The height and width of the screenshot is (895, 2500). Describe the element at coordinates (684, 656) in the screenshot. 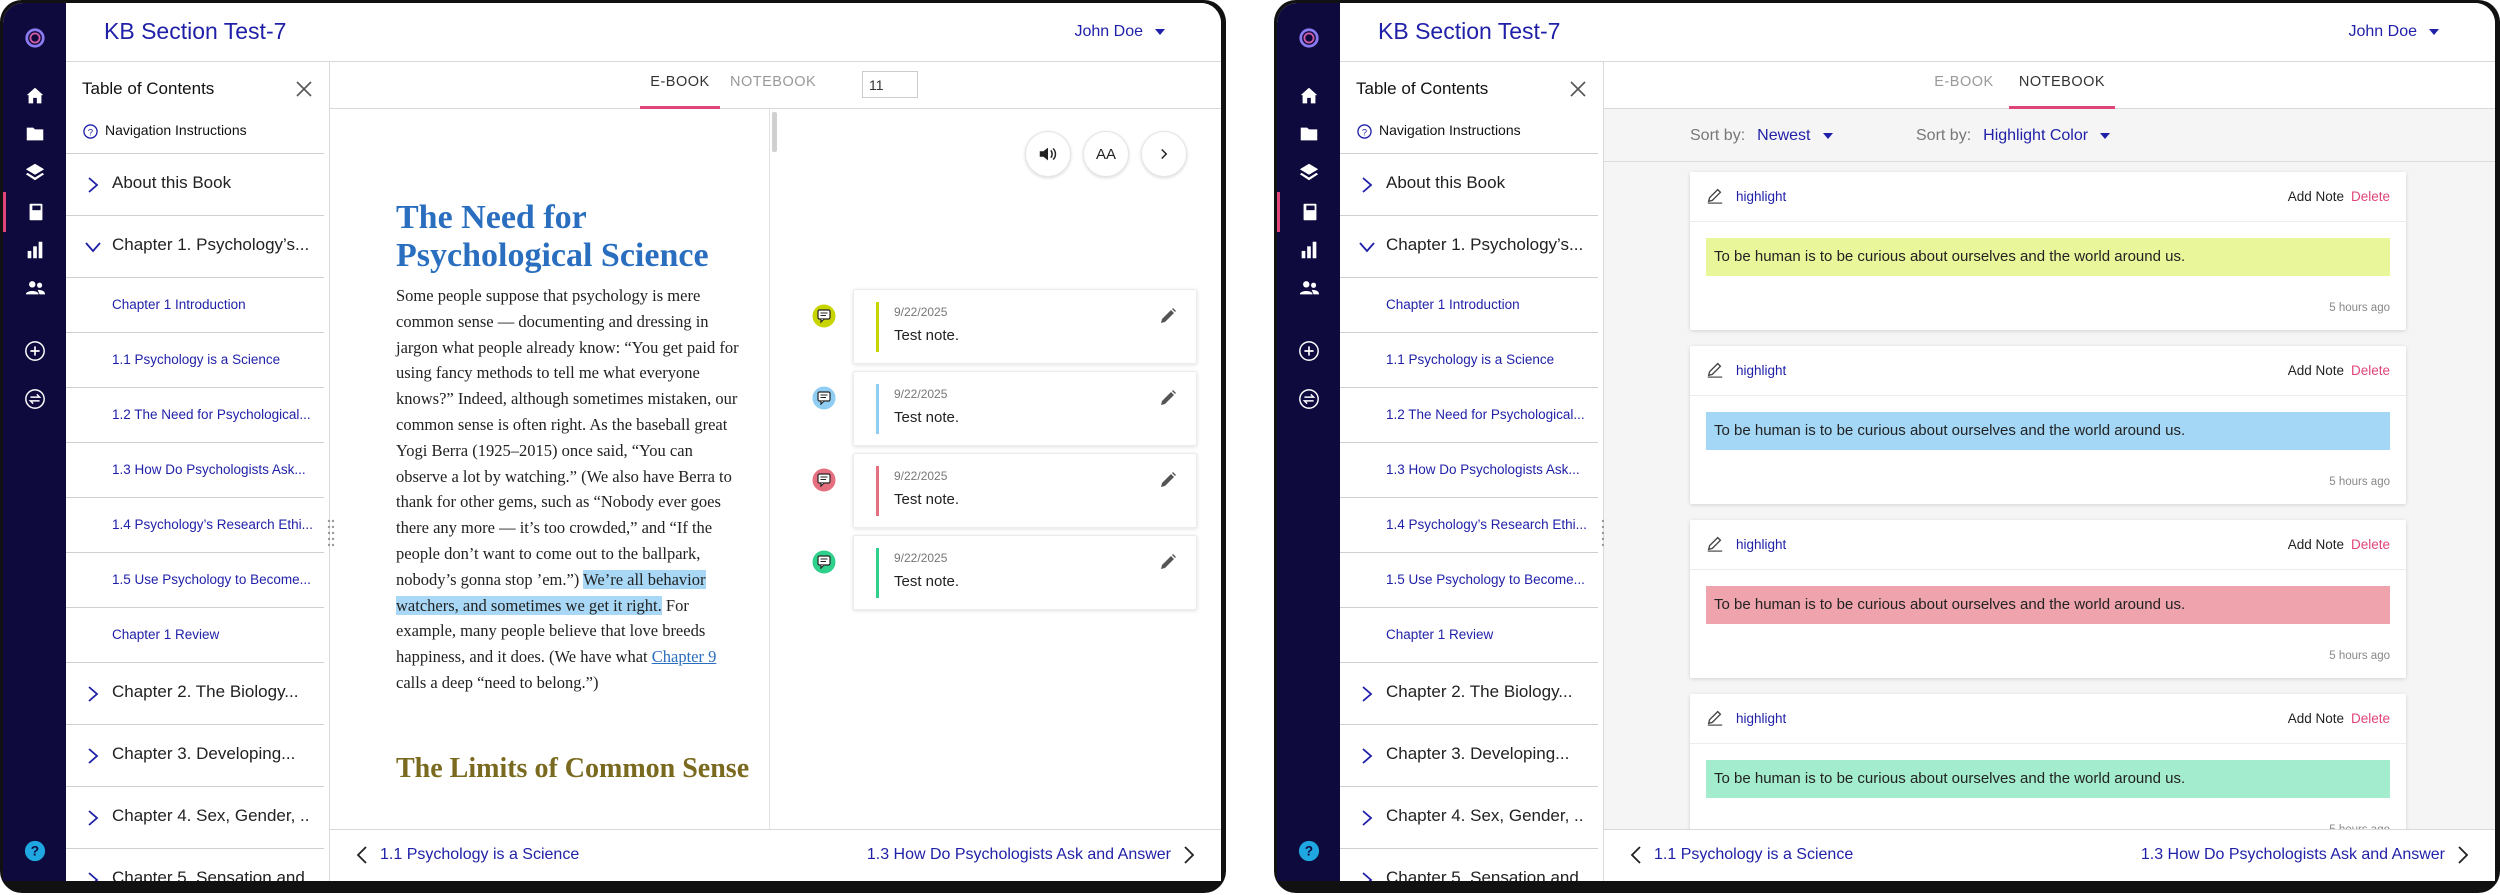

I see `chapter-link: Chapter 9` at that location.